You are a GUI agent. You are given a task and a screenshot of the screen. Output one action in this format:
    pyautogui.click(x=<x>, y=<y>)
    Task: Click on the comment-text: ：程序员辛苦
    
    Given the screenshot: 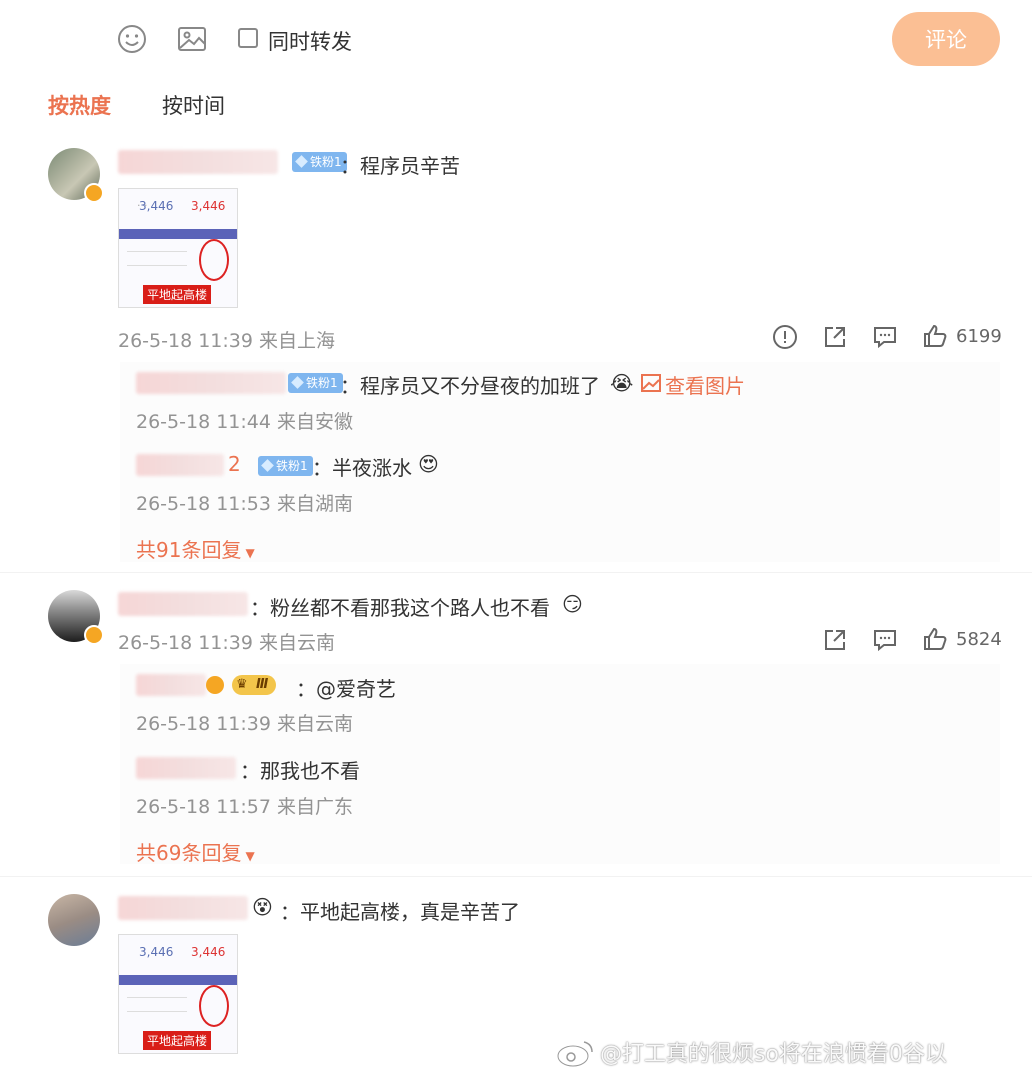 What is the action you would take?
    pyautogui.click(x=400, y=166)
    